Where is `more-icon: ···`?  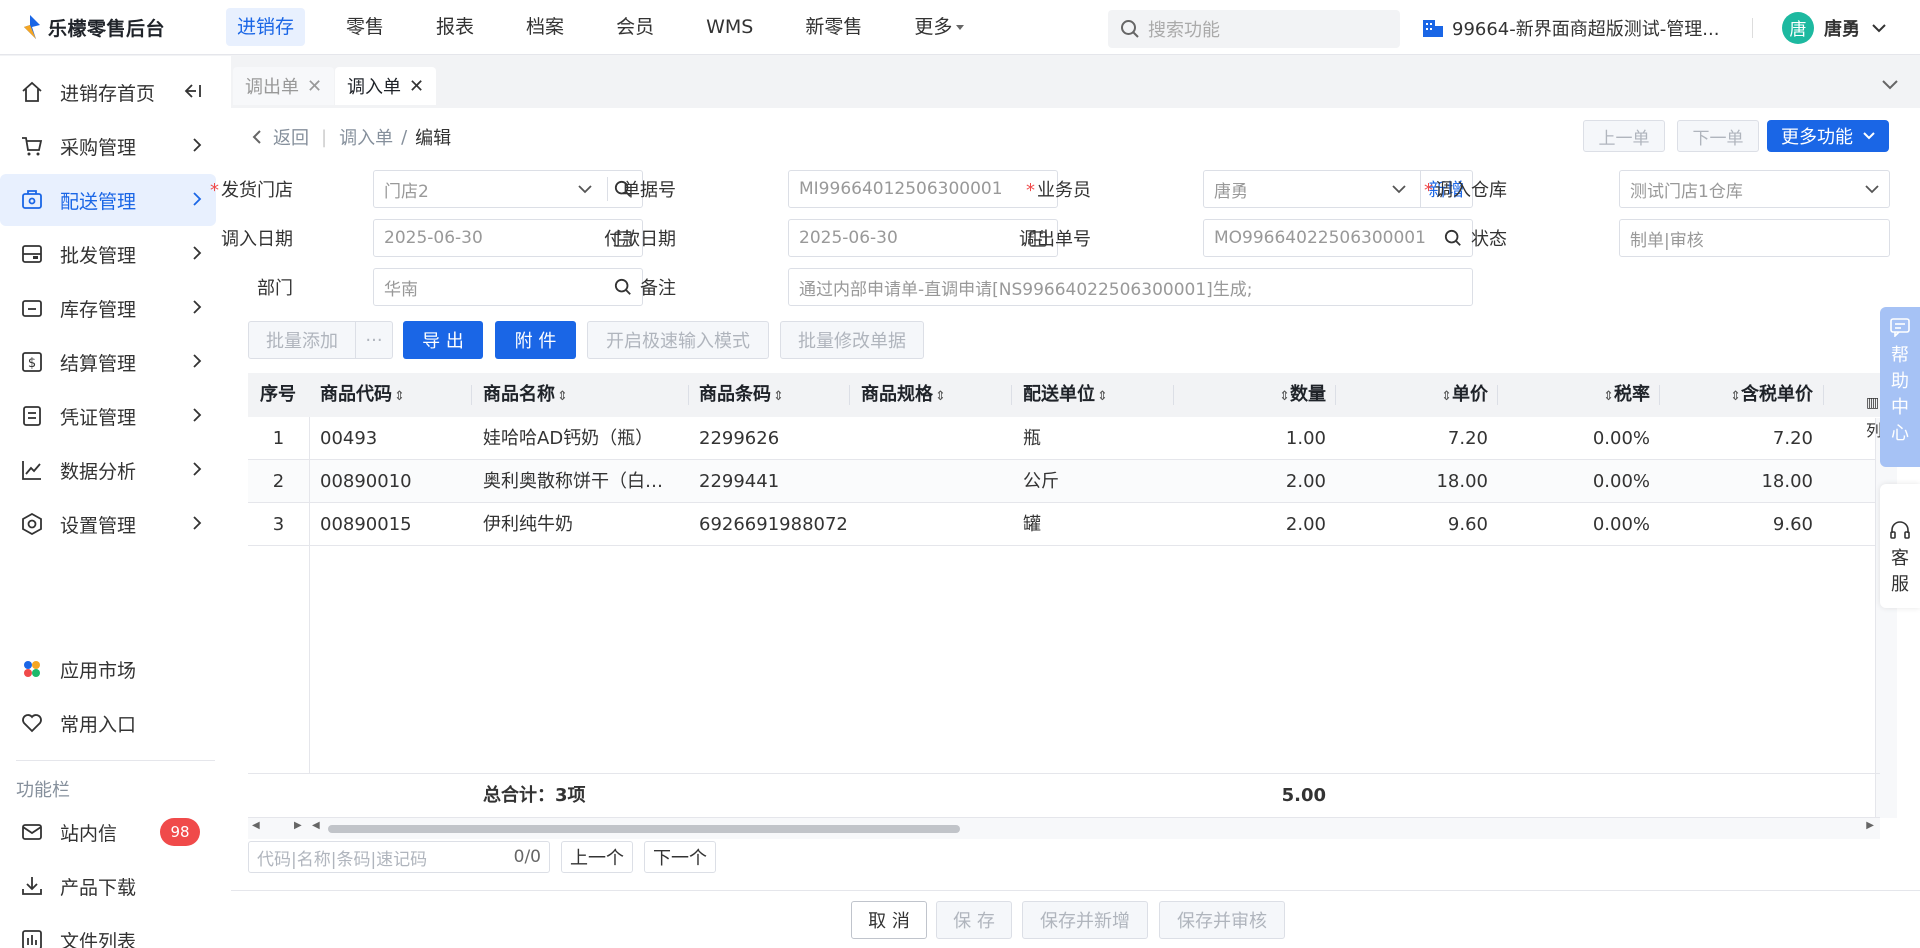 more-icon: ··· is located at coordinates (374, 340).